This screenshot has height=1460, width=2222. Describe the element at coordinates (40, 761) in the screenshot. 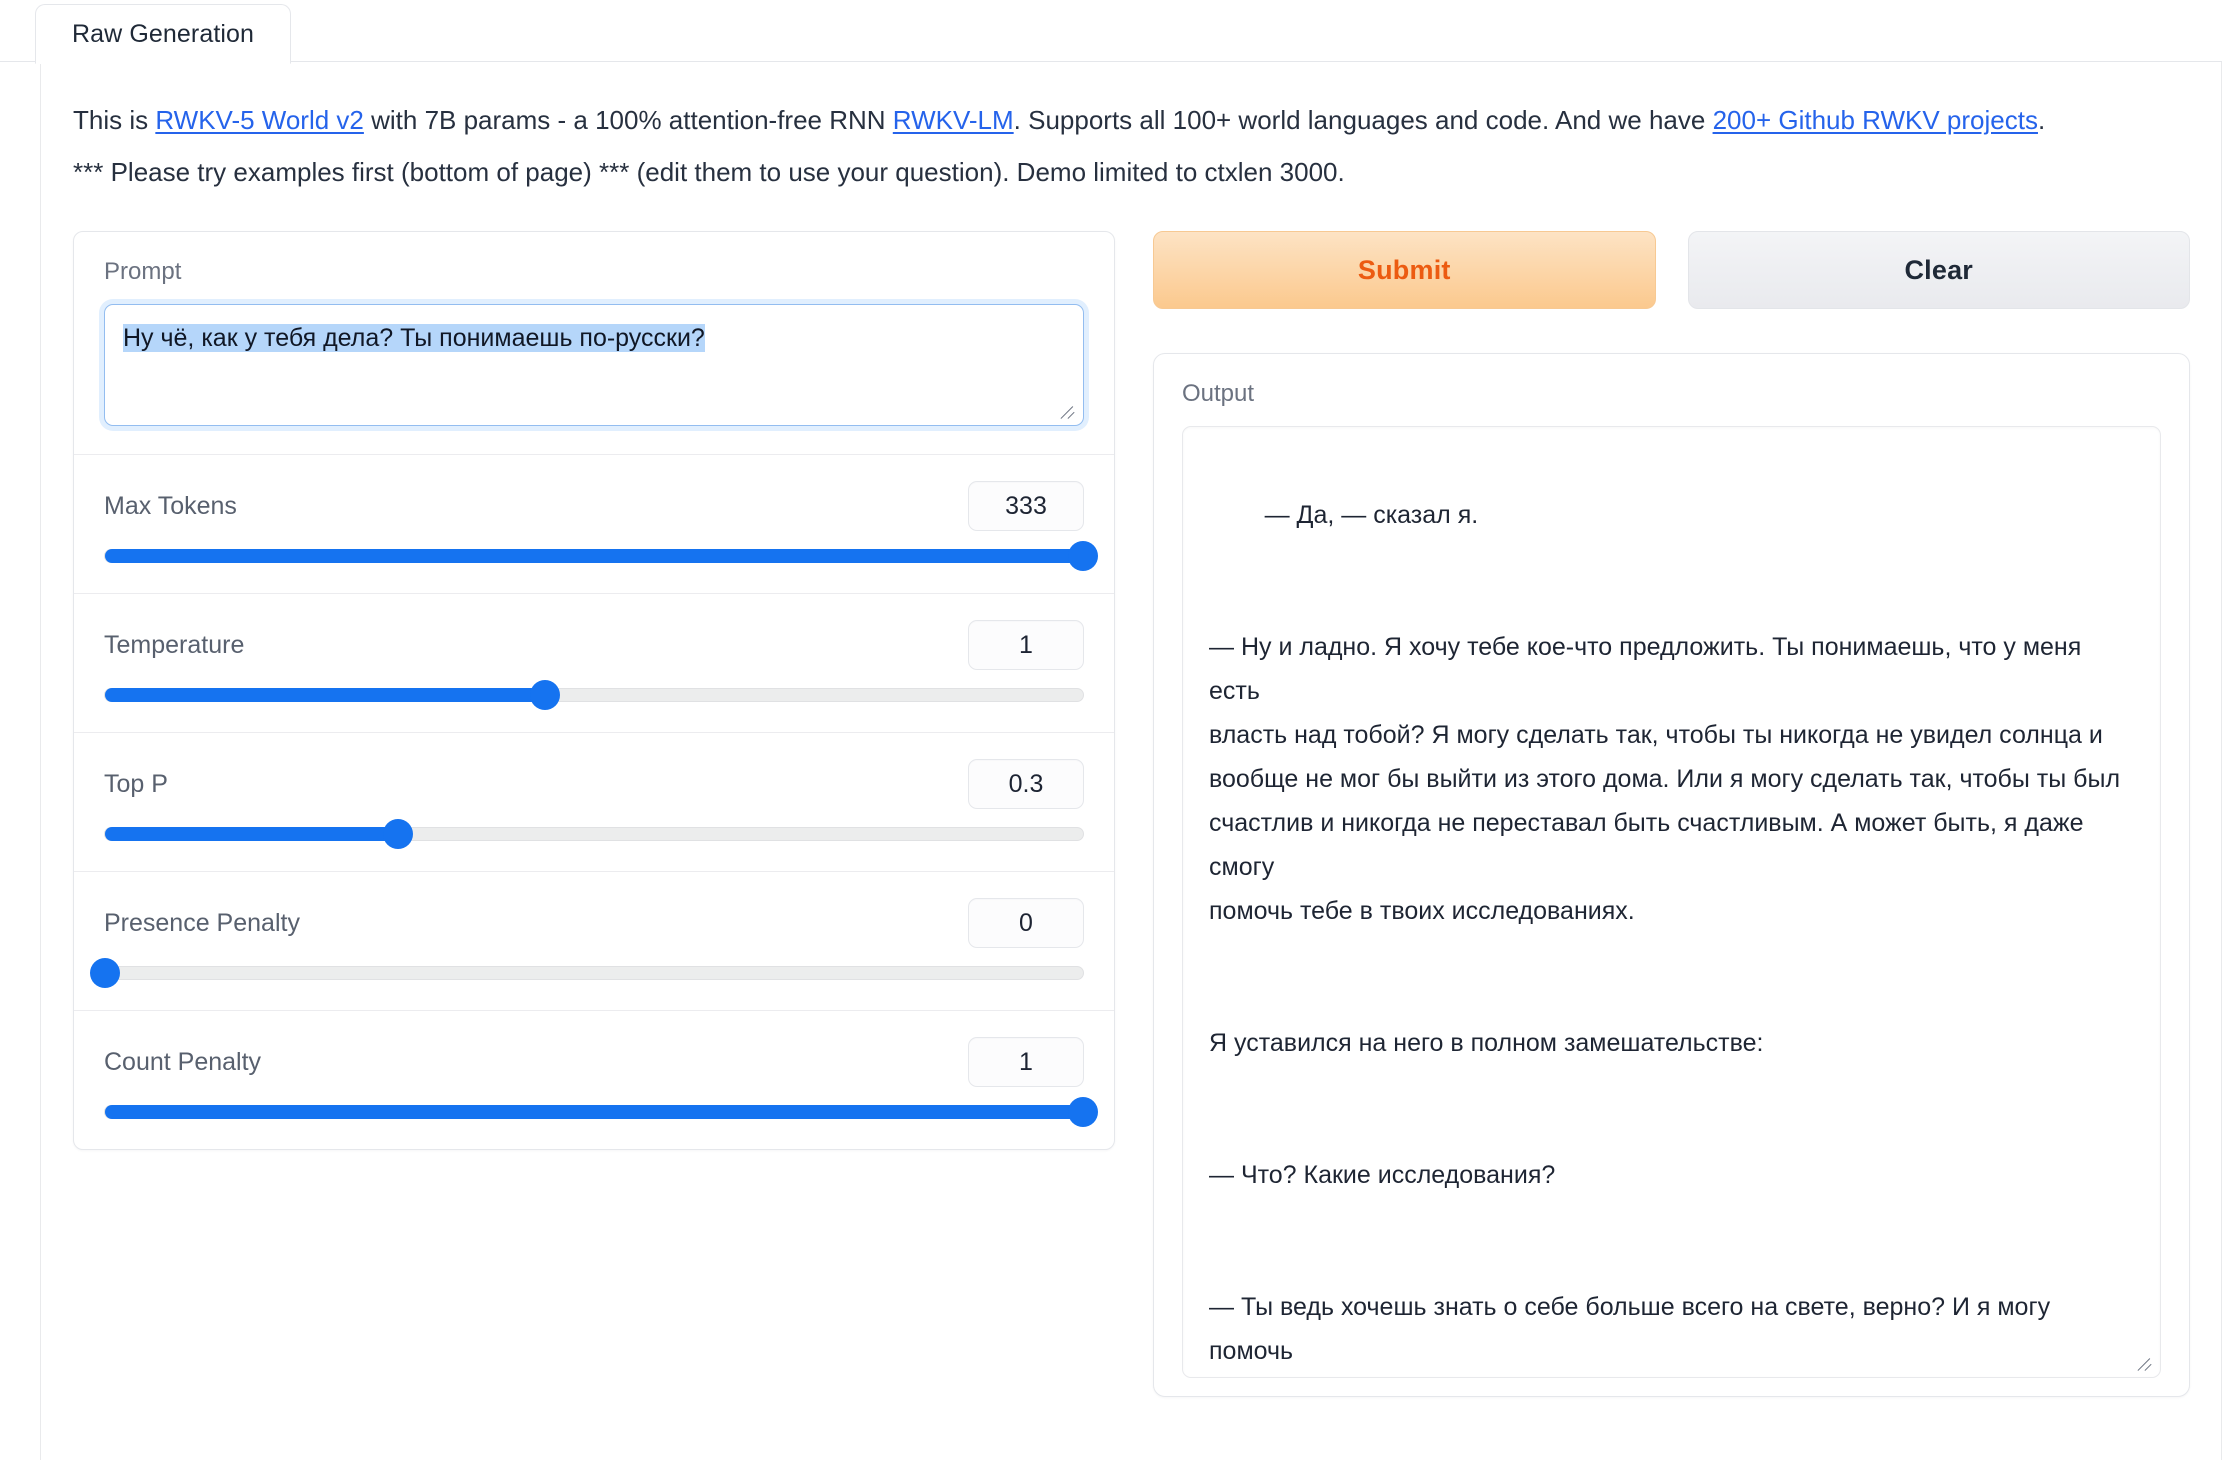

I see `page-left-border` at that location.